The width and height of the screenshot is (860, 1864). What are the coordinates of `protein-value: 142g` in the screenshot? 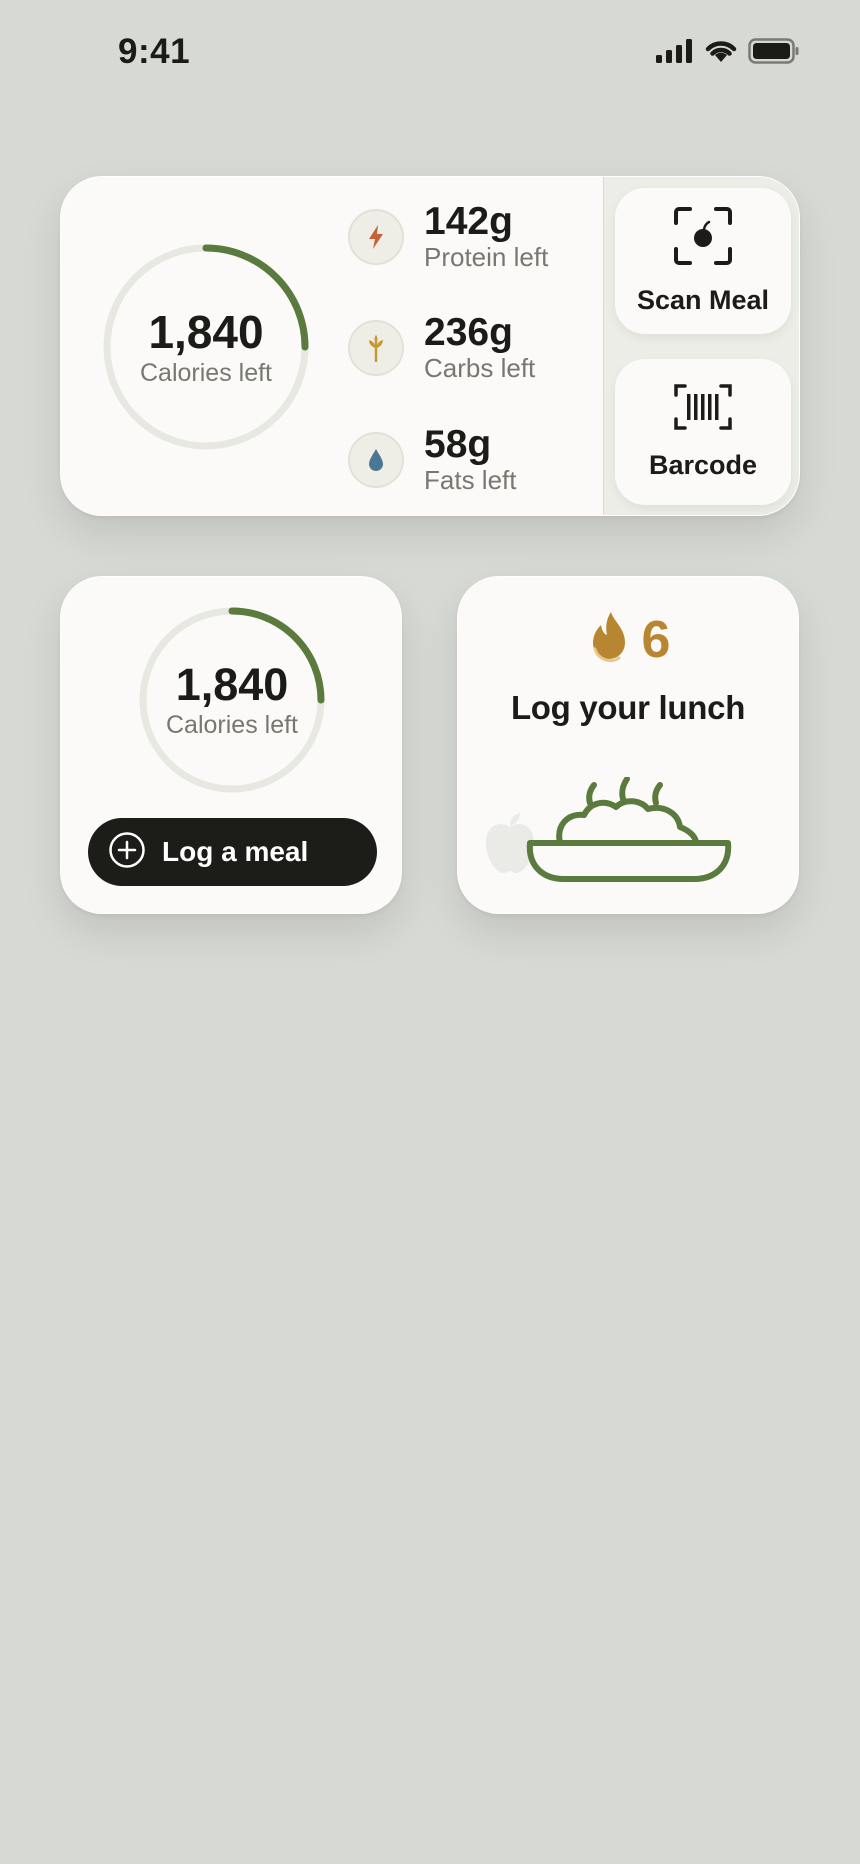 It's located at (468, 221).